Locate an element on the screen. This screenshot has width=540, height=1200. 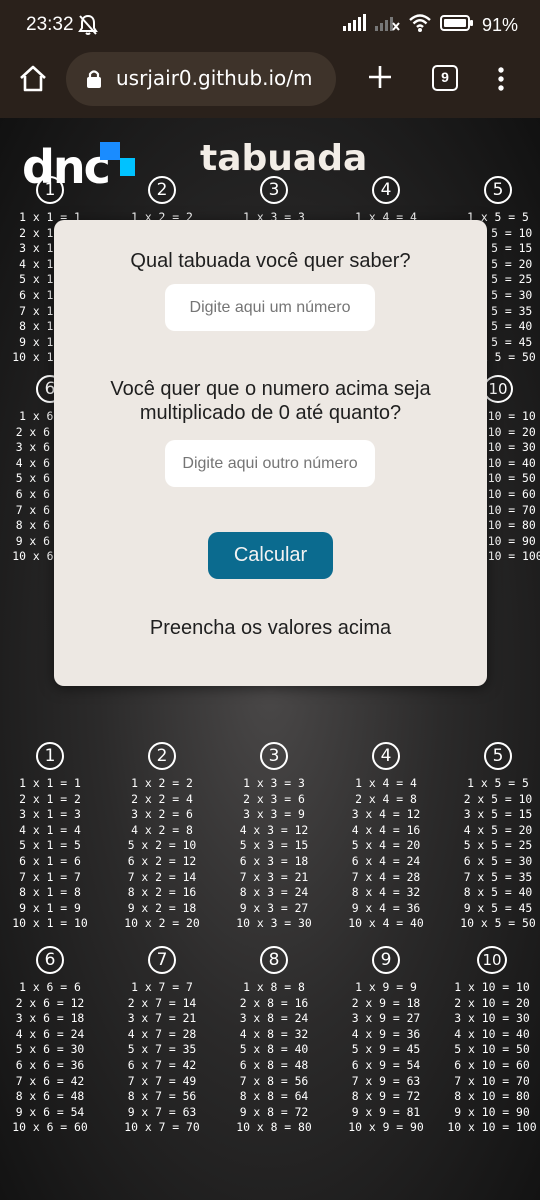
table-row: 3 x 10 = 30 is located at coordinates (492, 1018).